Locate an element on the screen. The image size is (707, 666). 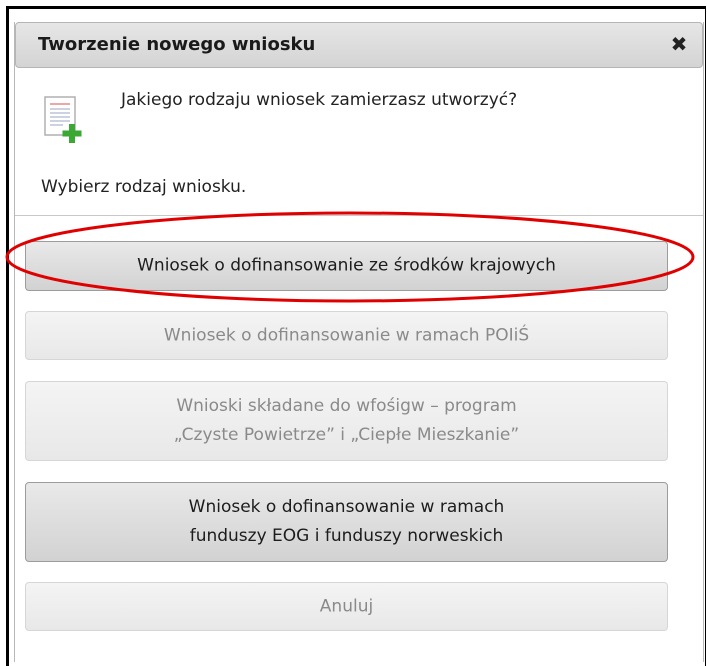
button-label: Anuluj is located at coordinates (346, 606).